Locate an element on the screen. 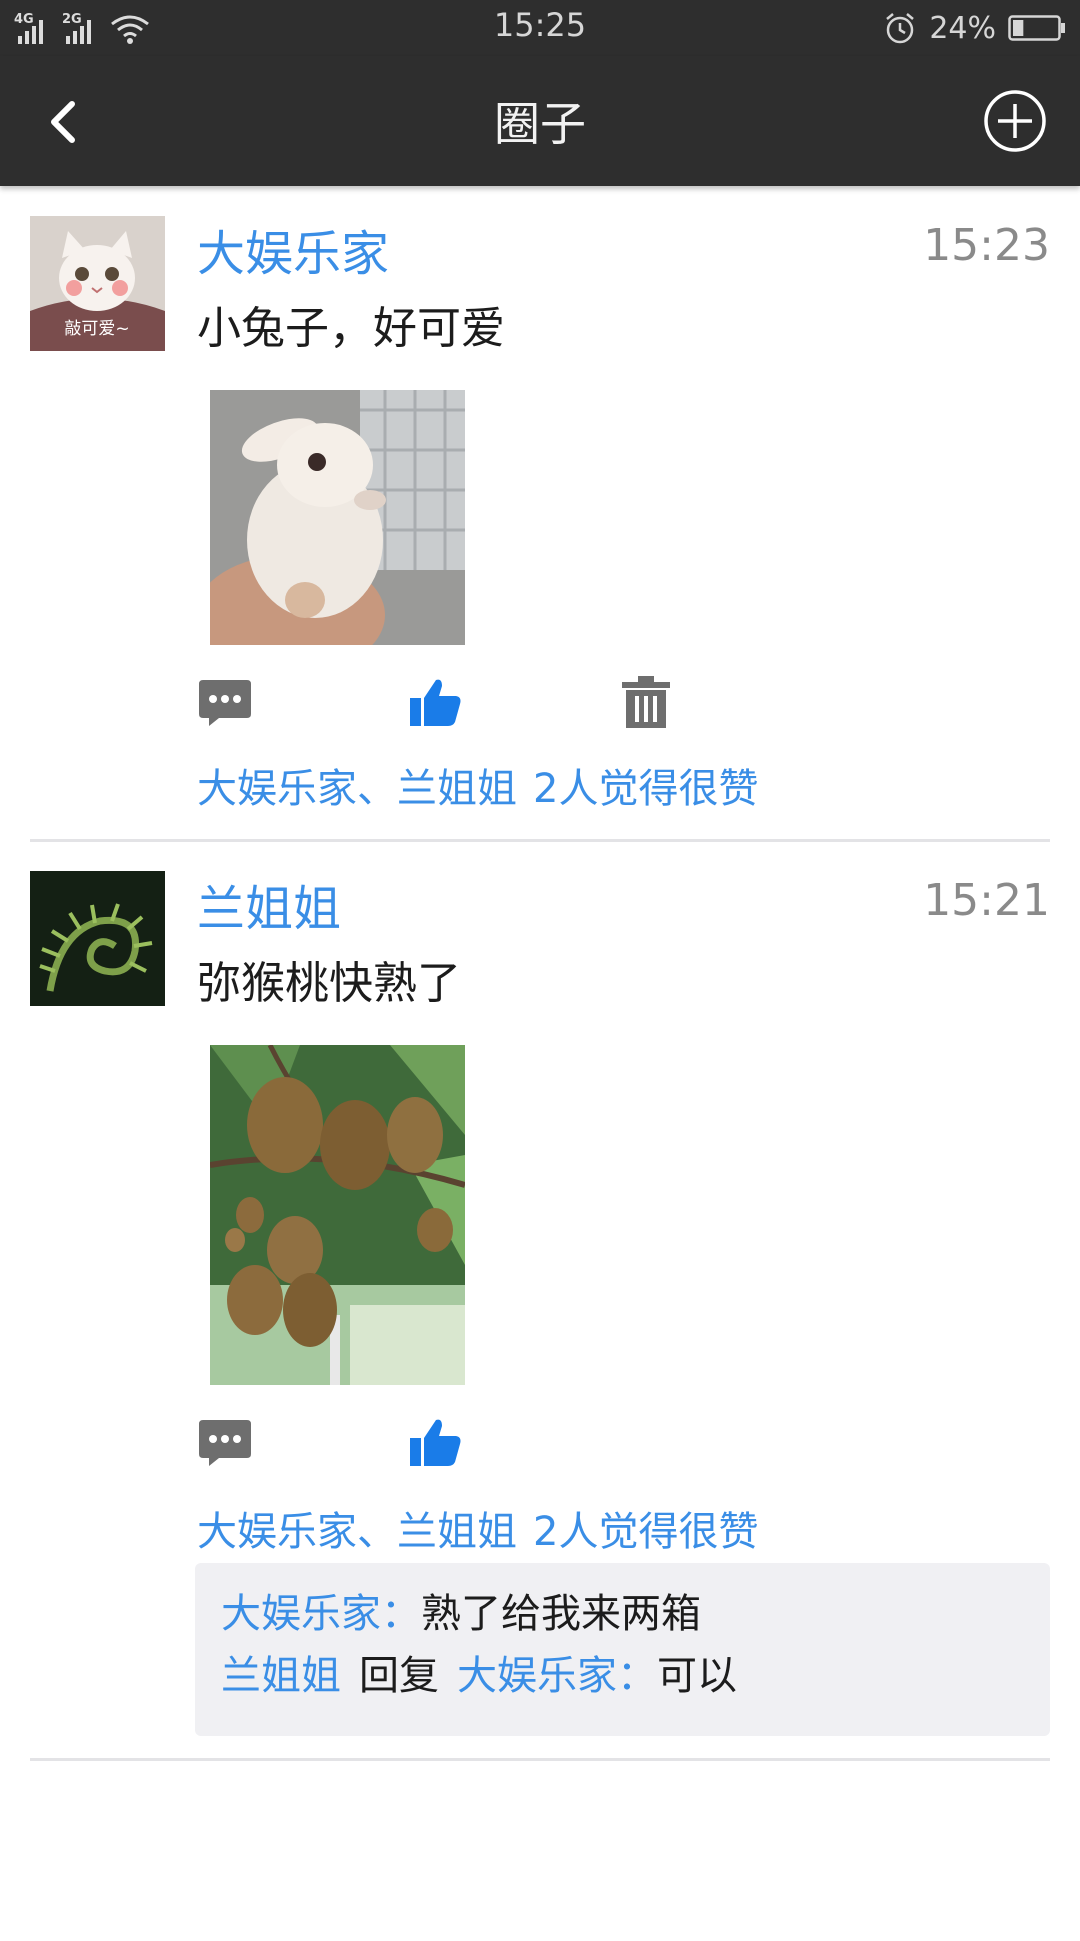  divider is located at coordinates (540, 1759).